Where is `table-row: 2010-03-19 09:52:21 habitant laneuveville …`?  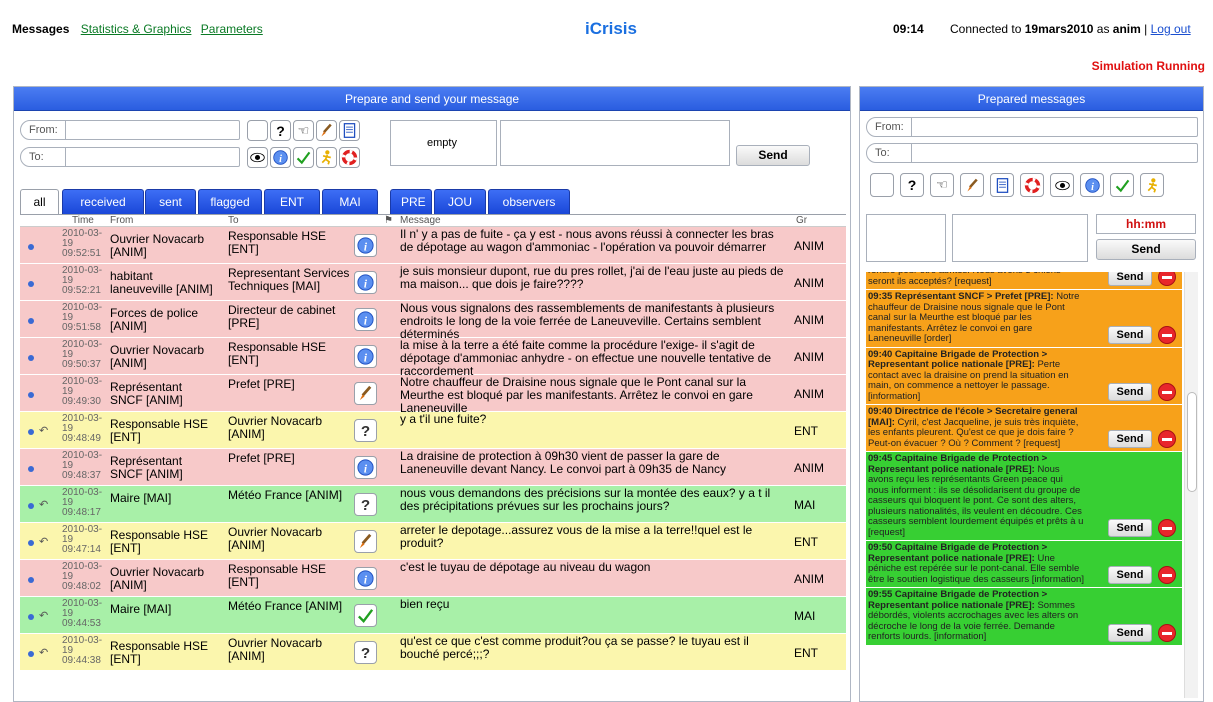 table-row: 2010-03-19 09:52:21 habitant laneuveville … is located at coordinates (433, 282).